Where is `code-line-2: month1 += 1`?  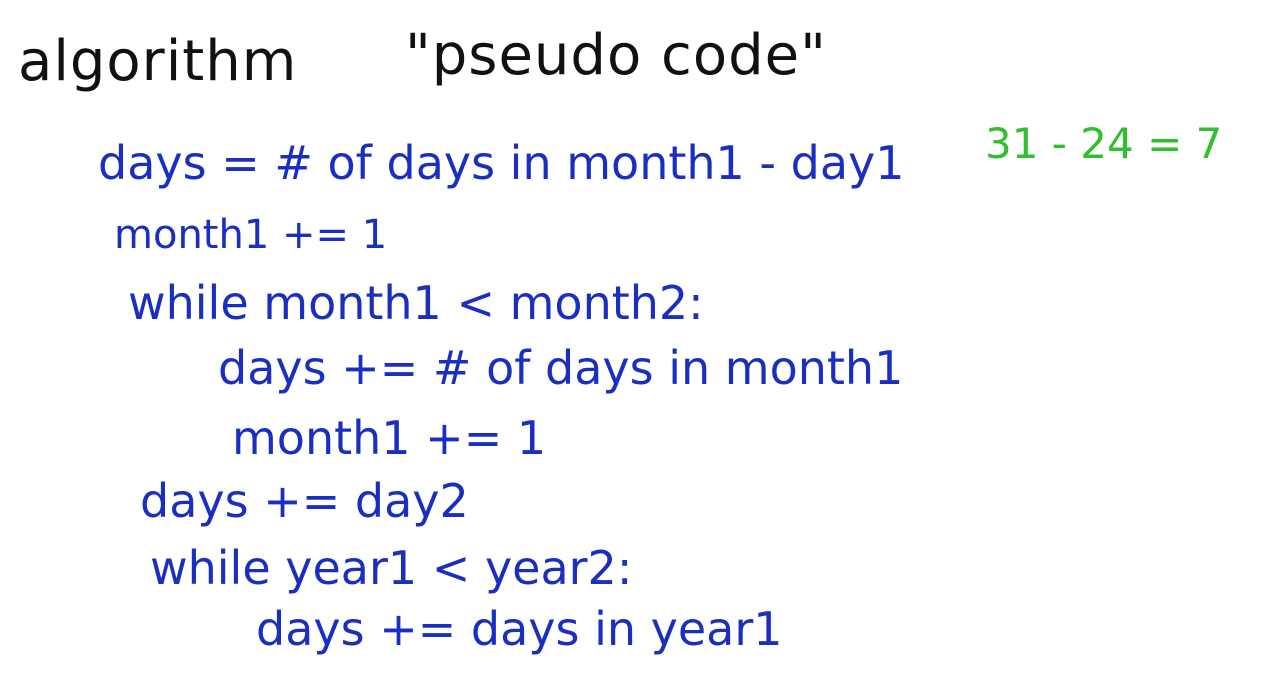 code-line-2: month1 += 1 is located at coordinates (251, 235).